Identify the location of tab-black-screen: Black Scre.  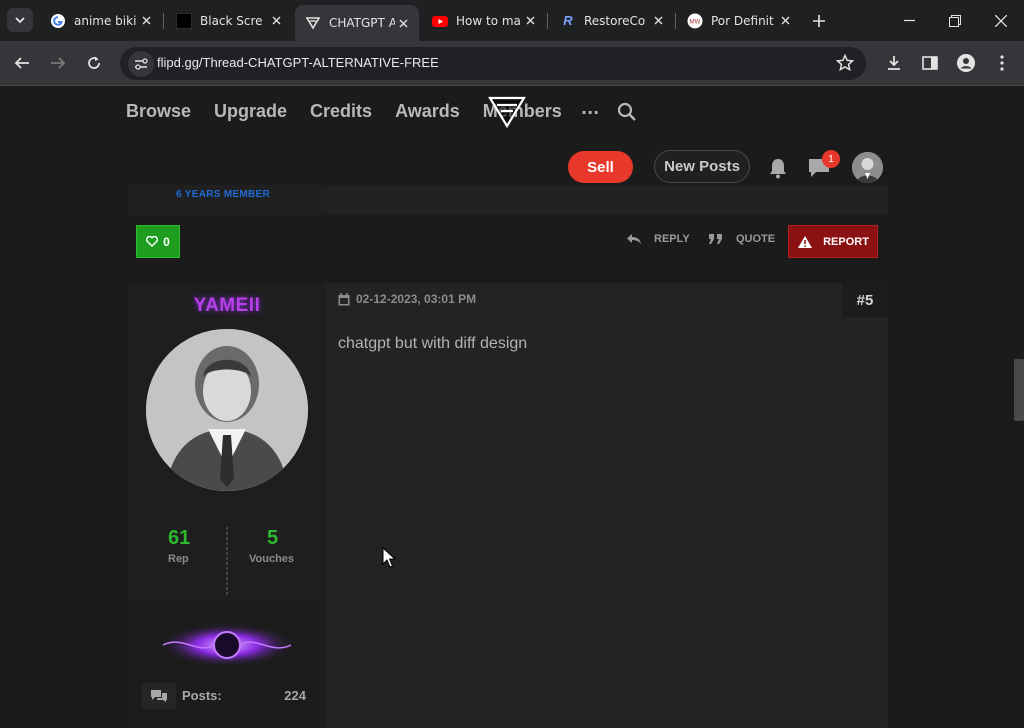
(229, 20).